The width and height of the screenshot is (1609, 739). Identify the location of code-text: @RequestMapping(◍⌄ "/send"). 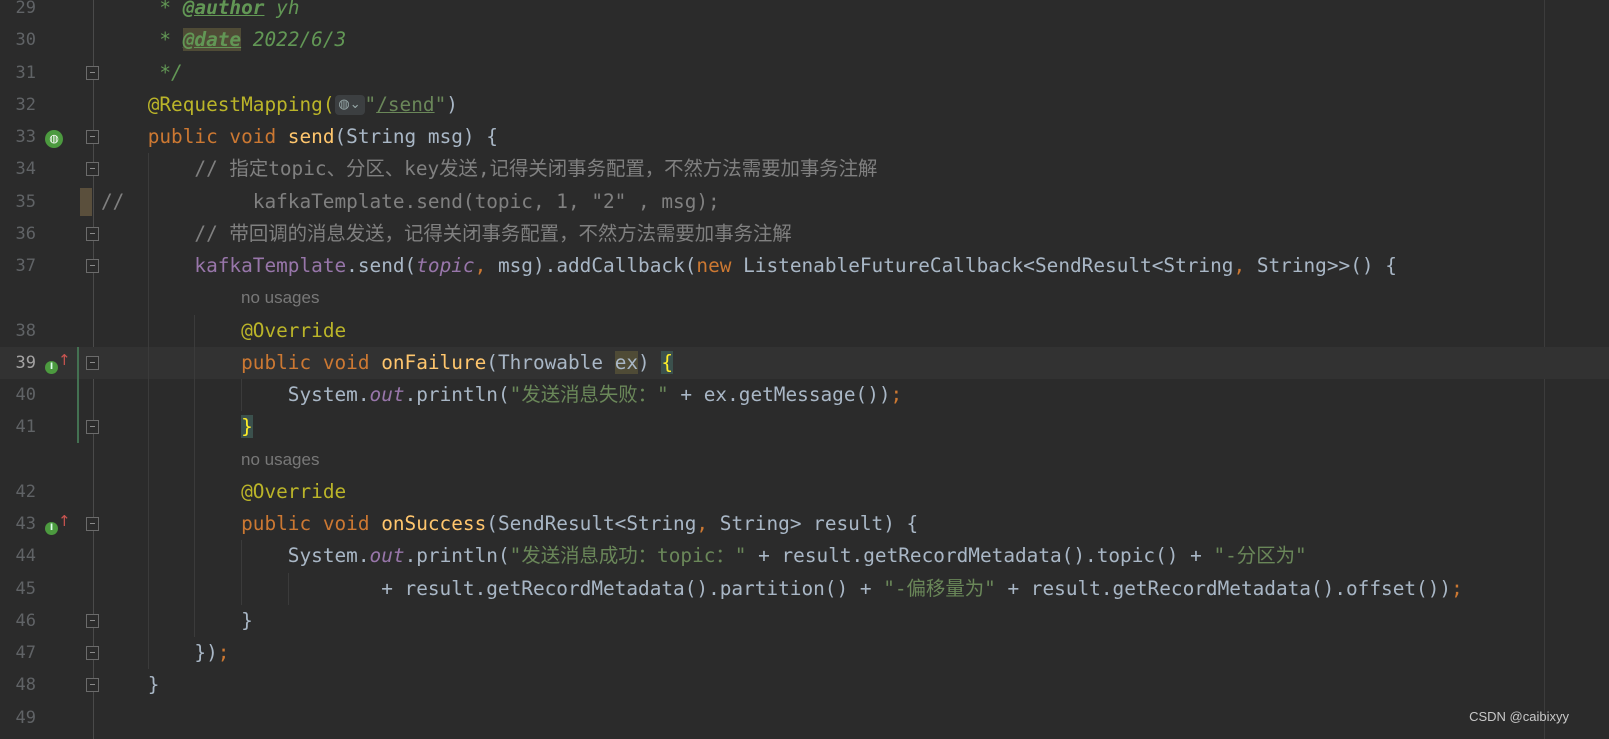
(279, 105).